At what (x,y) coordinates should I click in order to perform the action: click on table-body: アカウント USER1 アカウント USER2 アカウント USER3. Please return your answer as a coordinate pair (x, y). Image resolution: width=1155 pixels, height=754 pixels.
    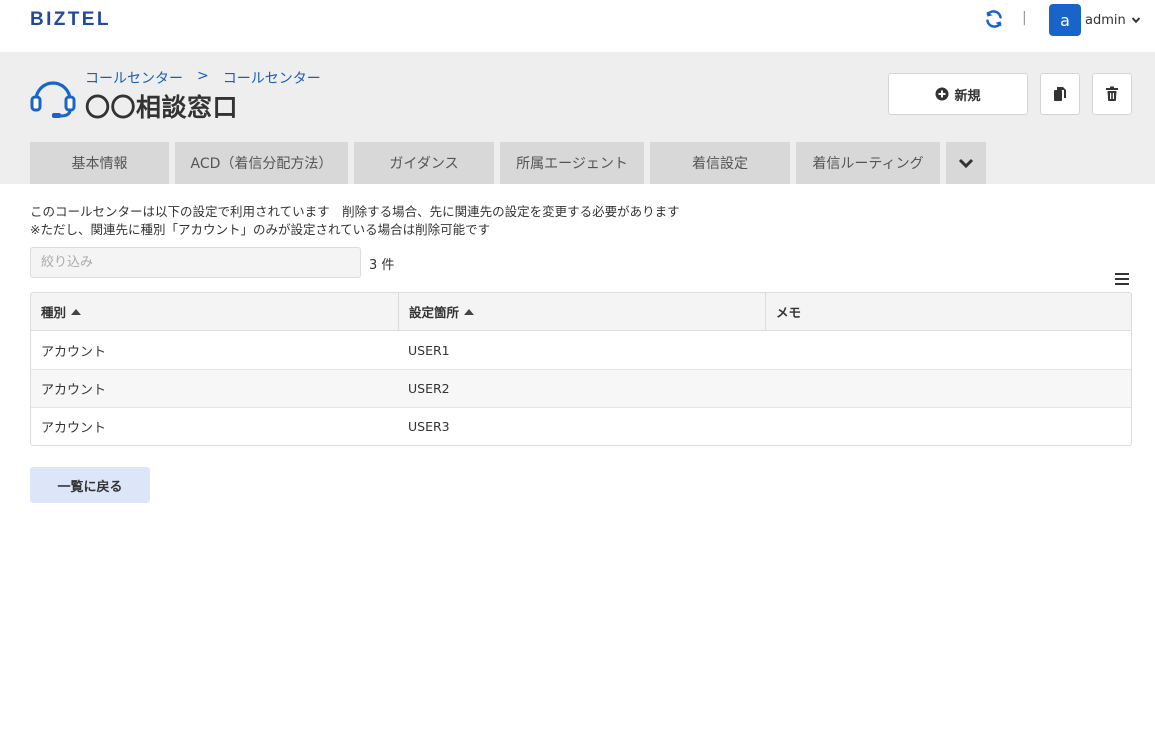
    Looking at the image, I should click on (581, 388).